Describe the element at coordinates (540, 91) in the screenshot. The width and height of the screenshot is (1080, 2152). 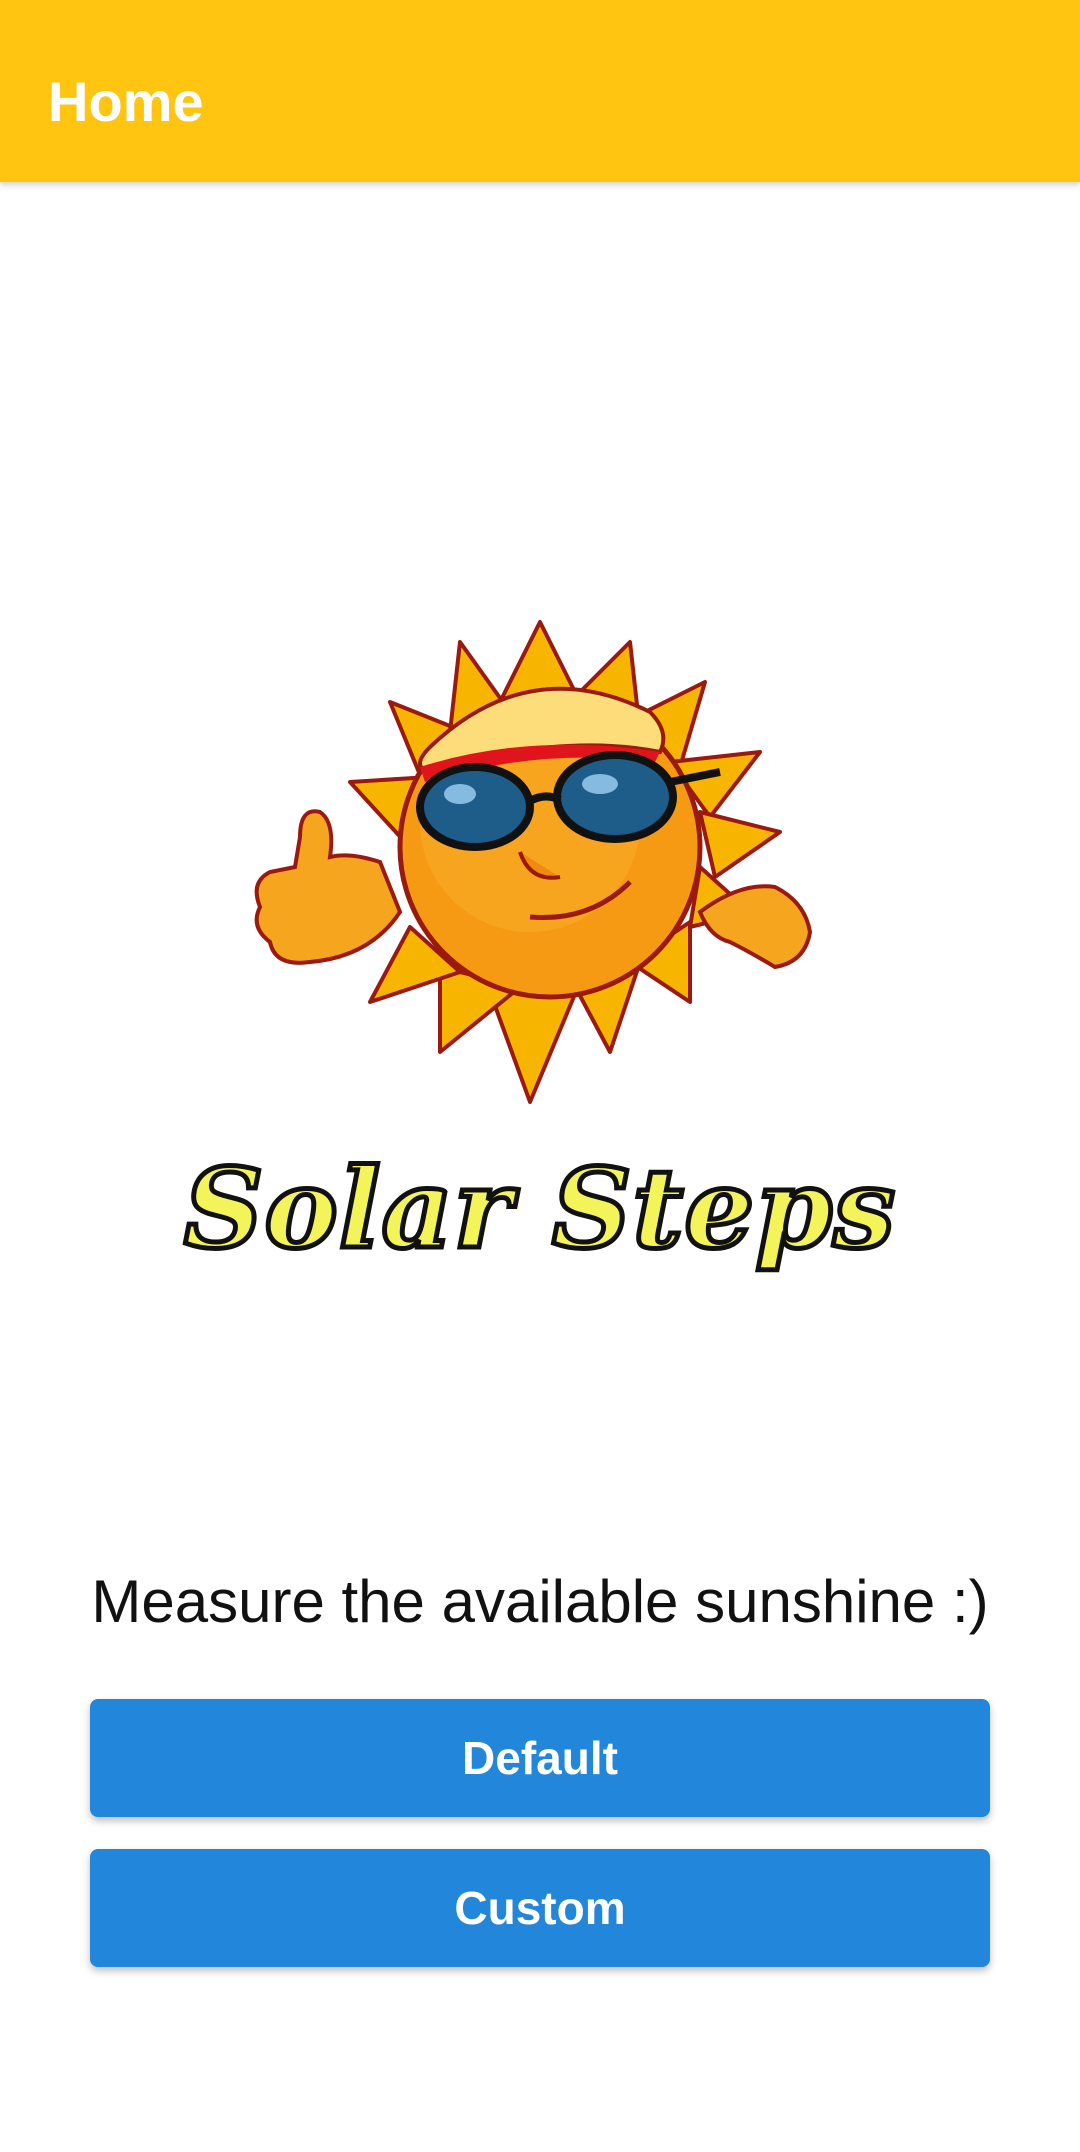
I see `app-bar: Home` at that location.